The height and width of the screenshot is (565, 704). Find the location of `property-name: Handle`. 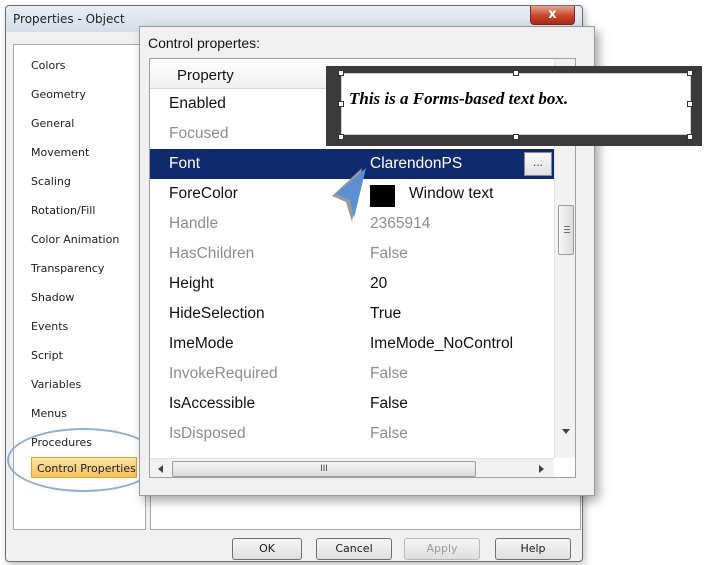

property-name: Handle is located at coordinates (194, 223).